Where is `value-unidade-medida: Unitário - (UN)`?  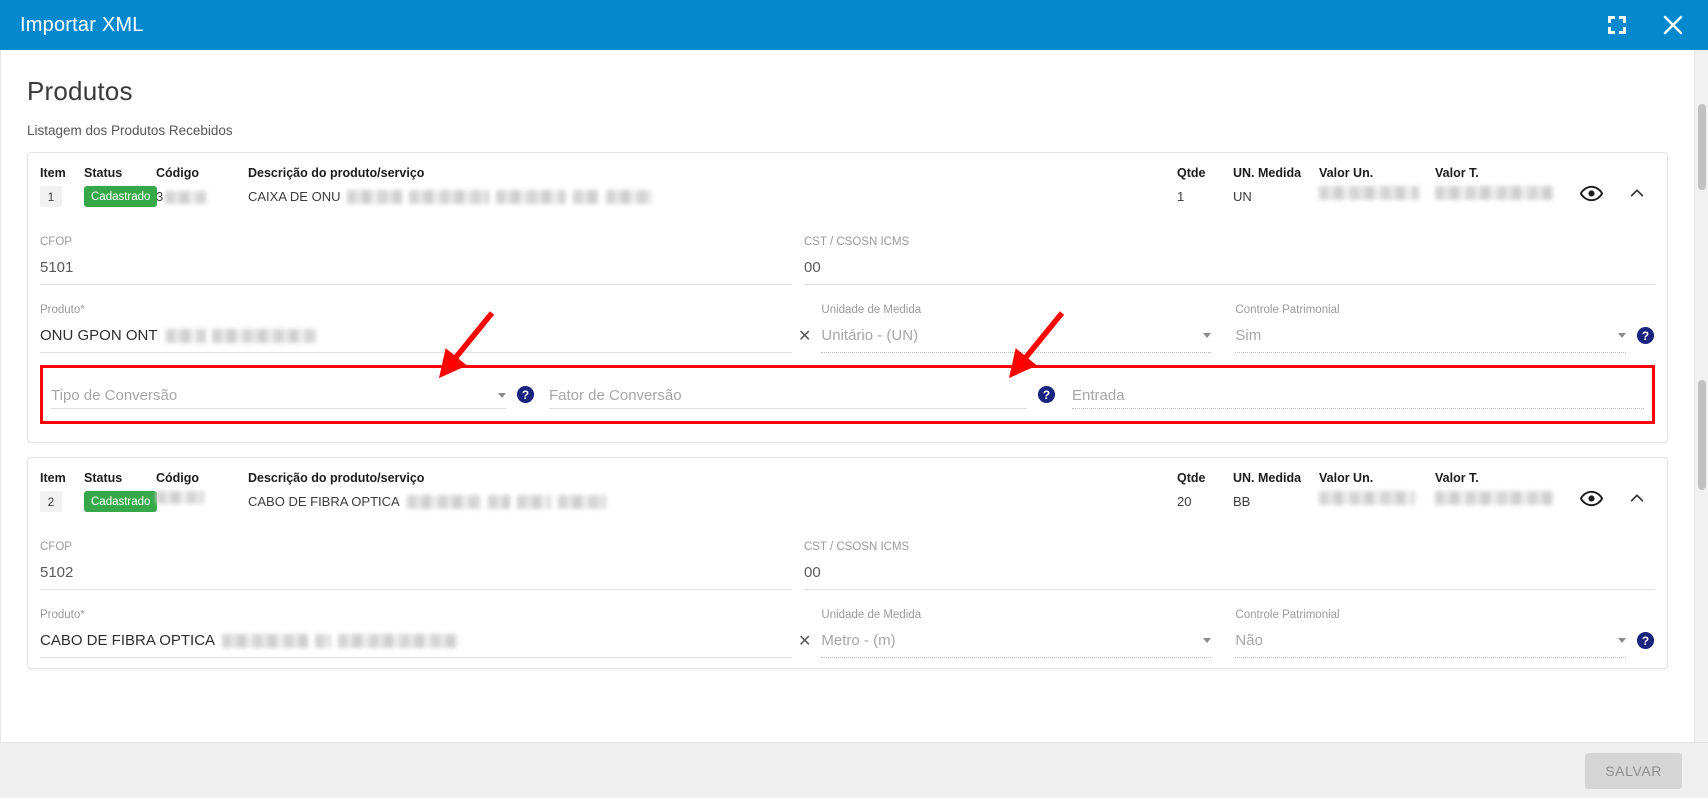
value-unidade-medida: Unitário - (UN) is located at coordinates (1016, 335).